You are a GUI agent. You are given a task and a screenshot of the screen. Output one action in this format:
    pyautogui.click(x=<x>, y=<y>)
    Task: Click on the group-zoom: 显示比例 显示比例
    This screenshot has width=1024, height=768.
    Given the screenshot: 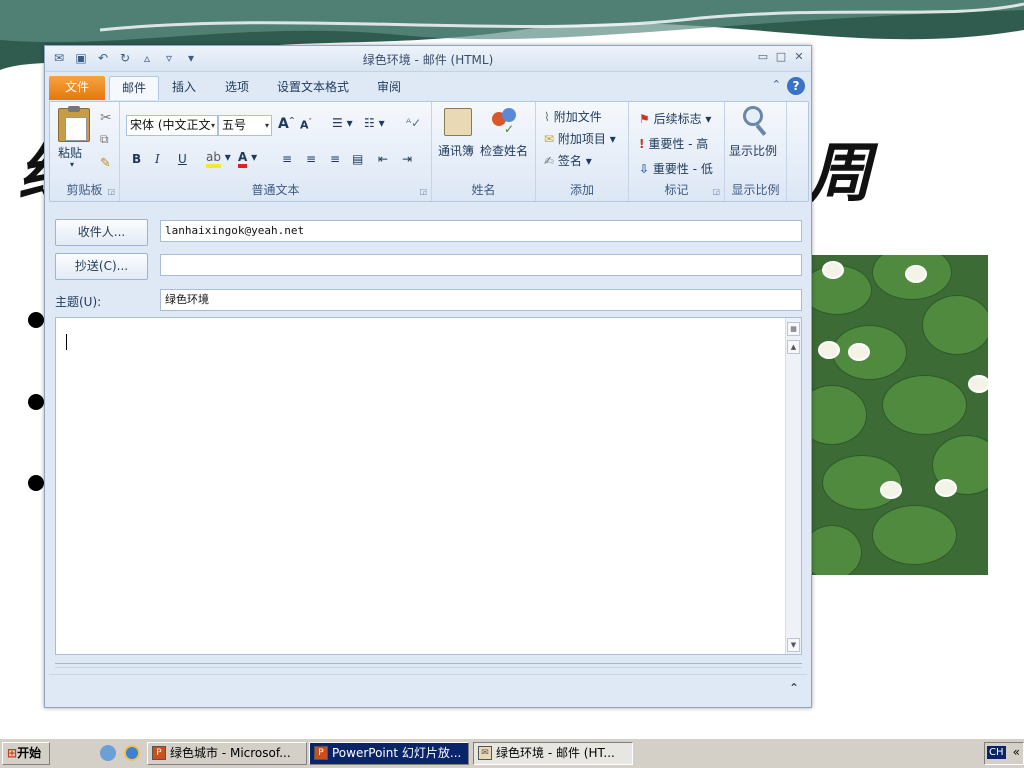 What is the action you would take?
    pyautogui.click(x=756, y=151)
    